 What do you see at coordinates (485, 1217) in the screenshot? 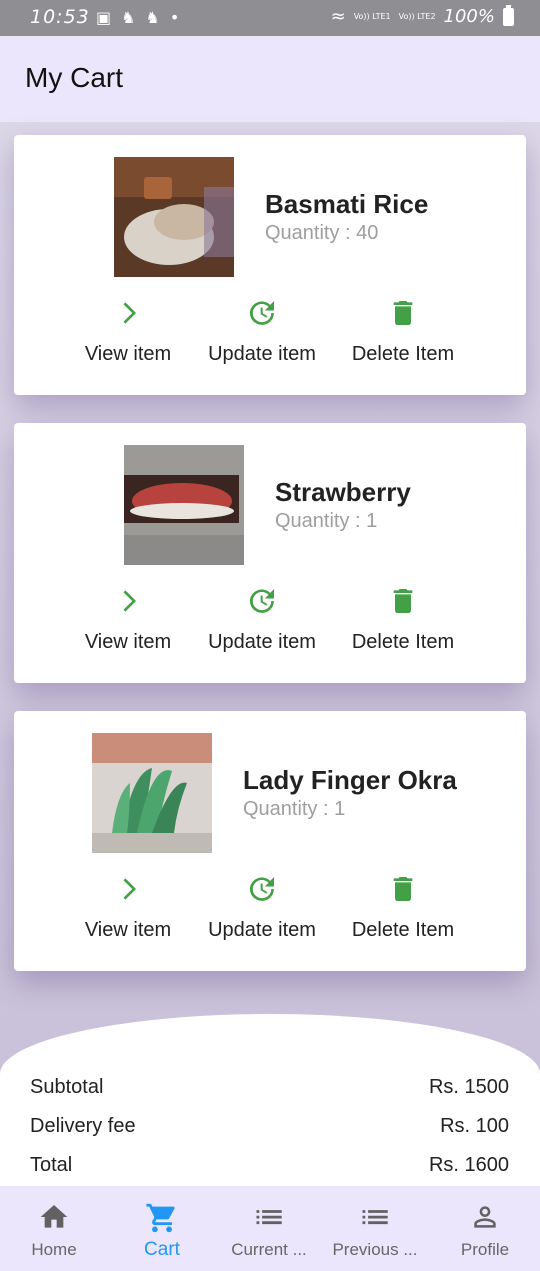
I see `person-icon` at bounding box center [485, 1217].